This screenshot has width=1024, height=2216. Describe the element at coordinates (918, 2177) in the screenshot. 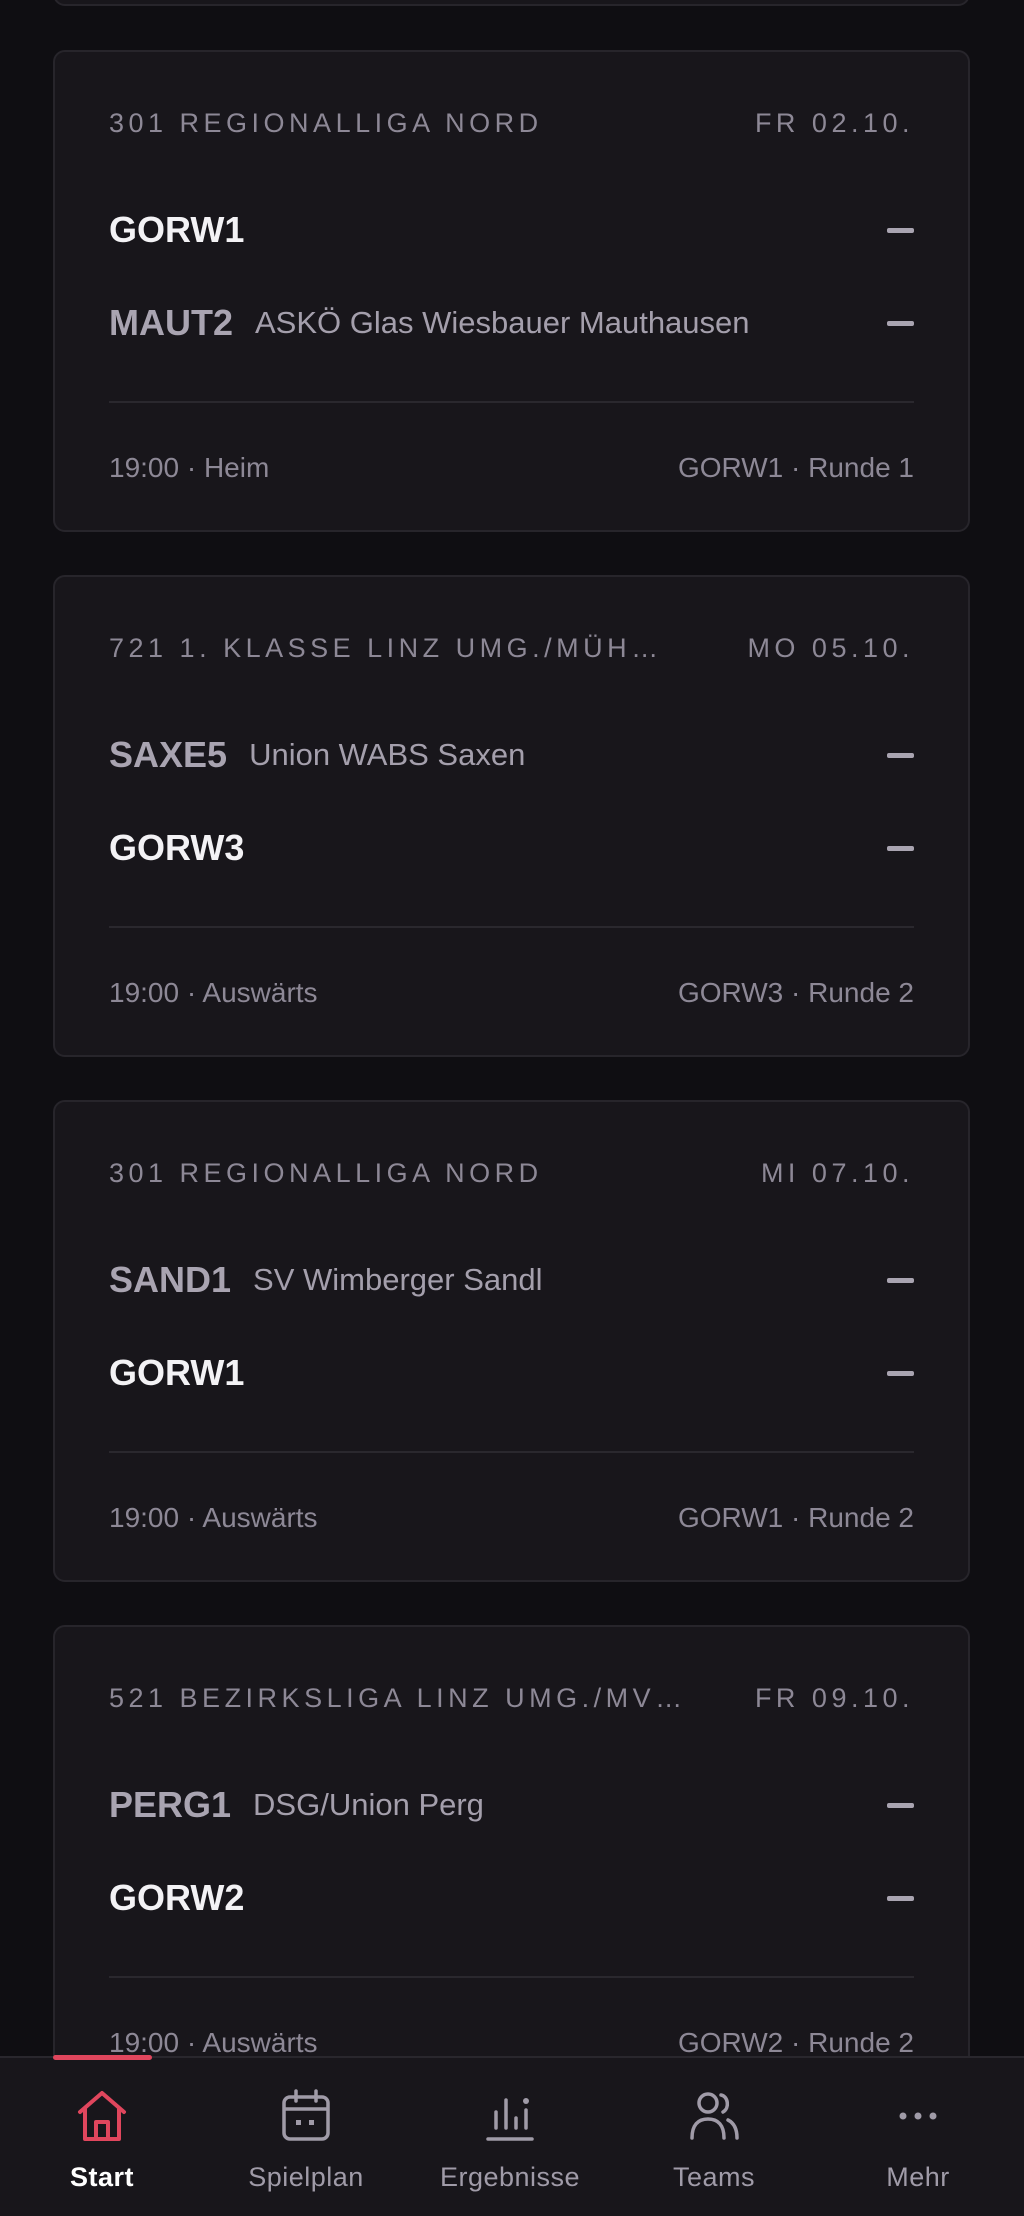

I see `nav-label: Mehr` at that location.